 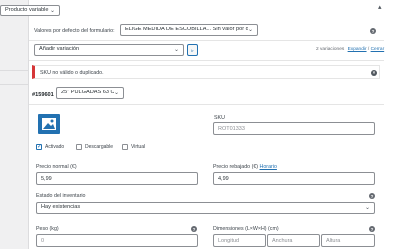 I want to click on dismiss-icon: ×, so click(x=374, y=72).